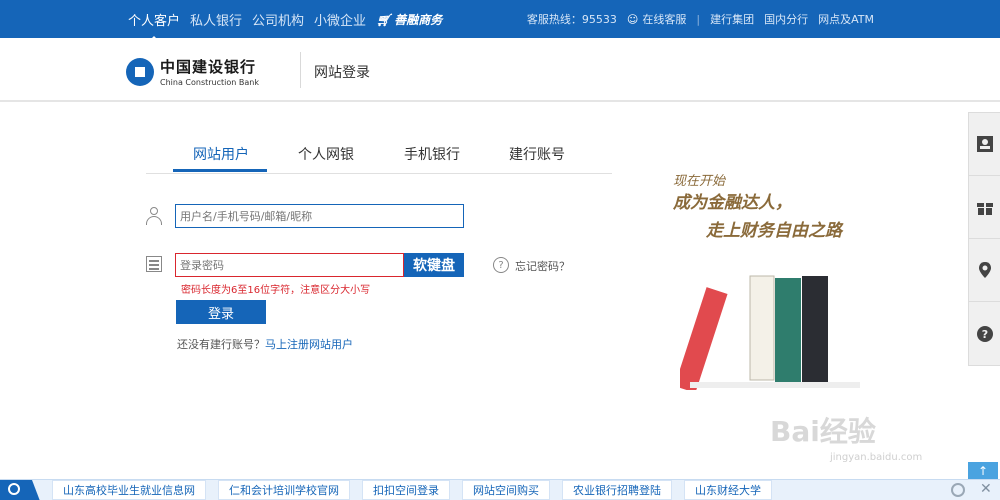 The image size is (1000, 500). I want to click on book-red, so click(704, 338).